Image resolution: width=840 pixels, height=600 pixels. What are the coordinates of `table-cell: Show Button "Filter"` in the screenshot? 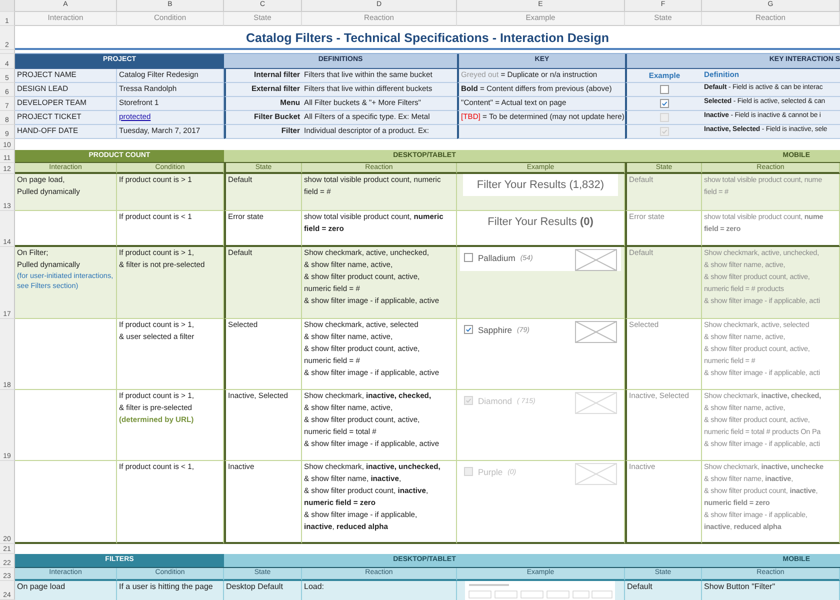 It's located at (771, 590).